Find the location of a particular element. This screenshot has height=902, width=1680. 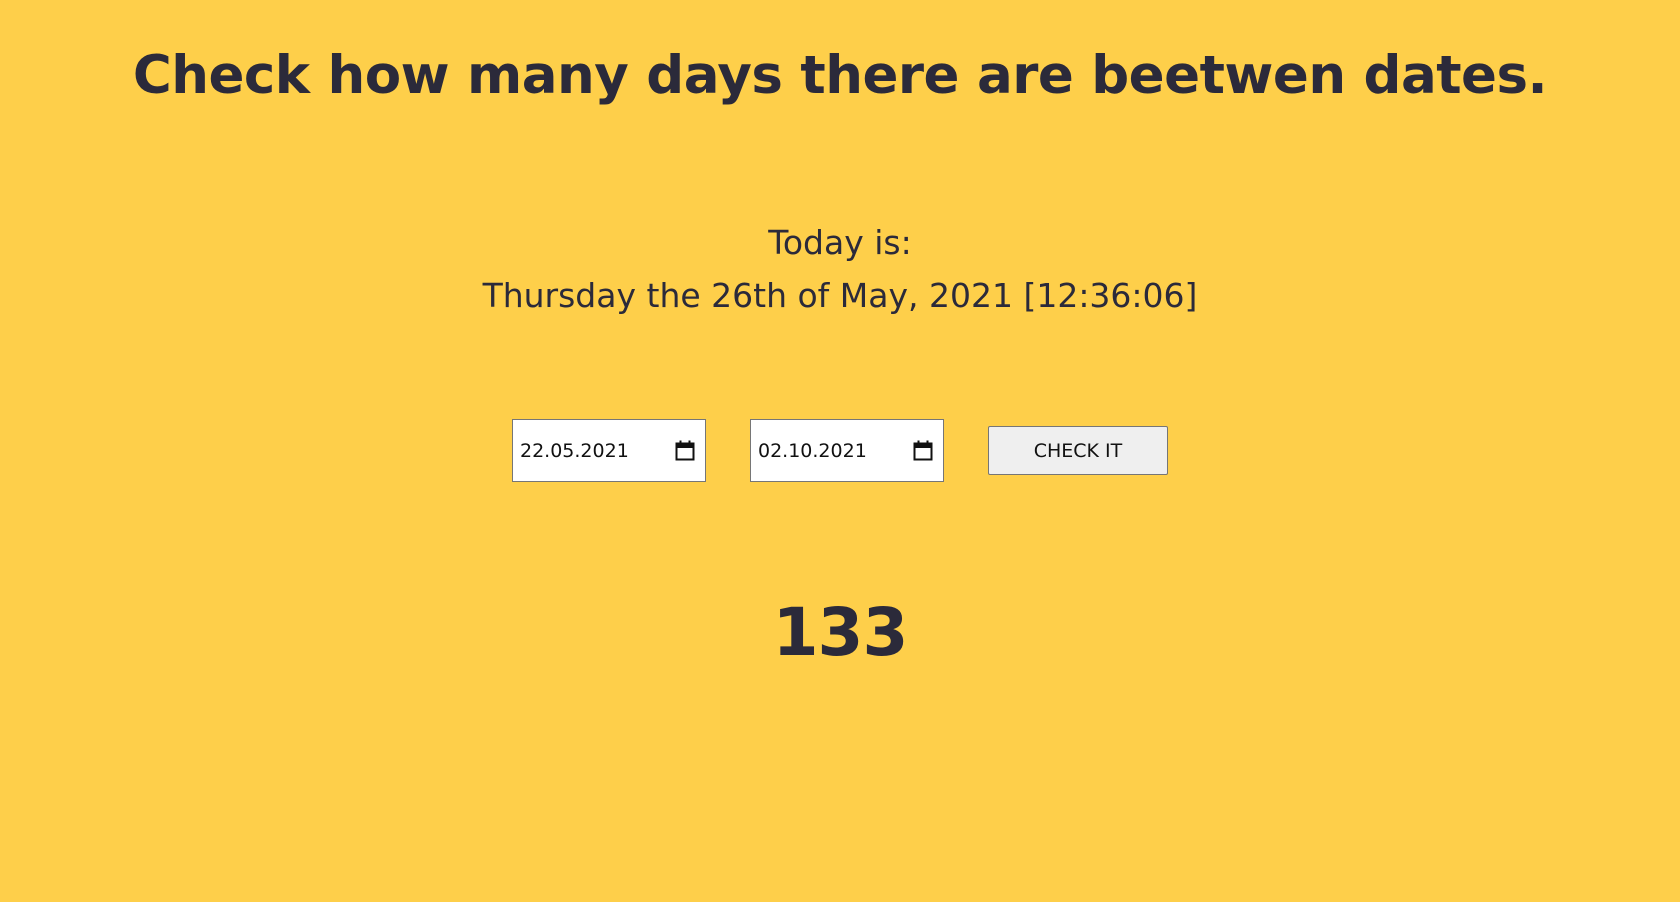

start-date-input: 22.05.2021 is located at coordinates (609, 450).